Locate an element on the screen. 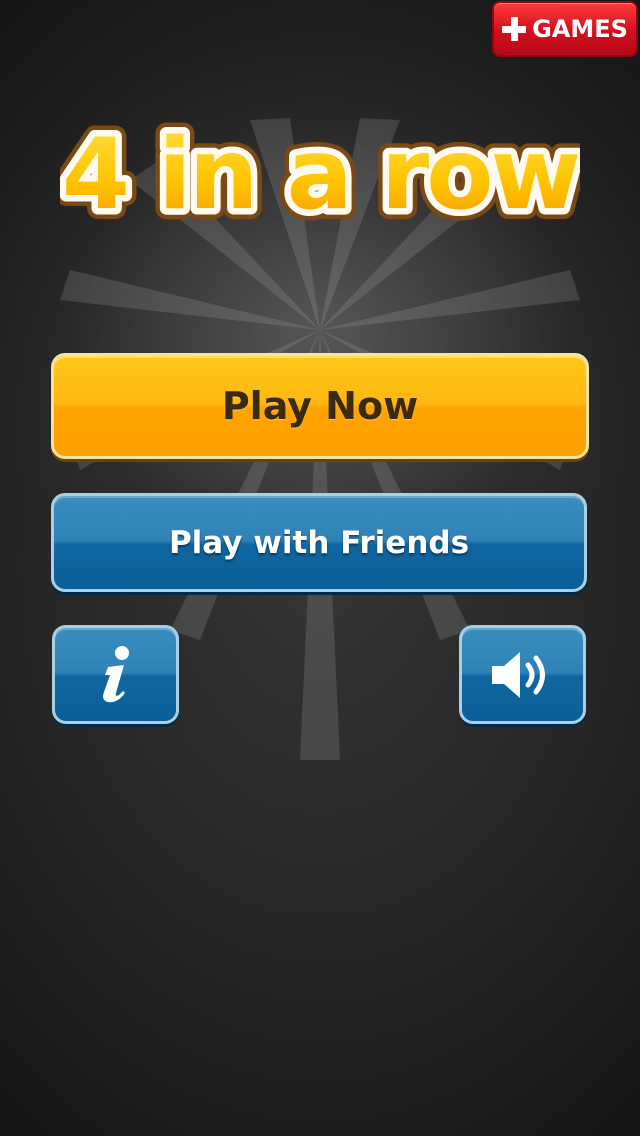 This screenshot has width=640, height=1136. more-games-button: GAMES is located at coordinates (565, 29).